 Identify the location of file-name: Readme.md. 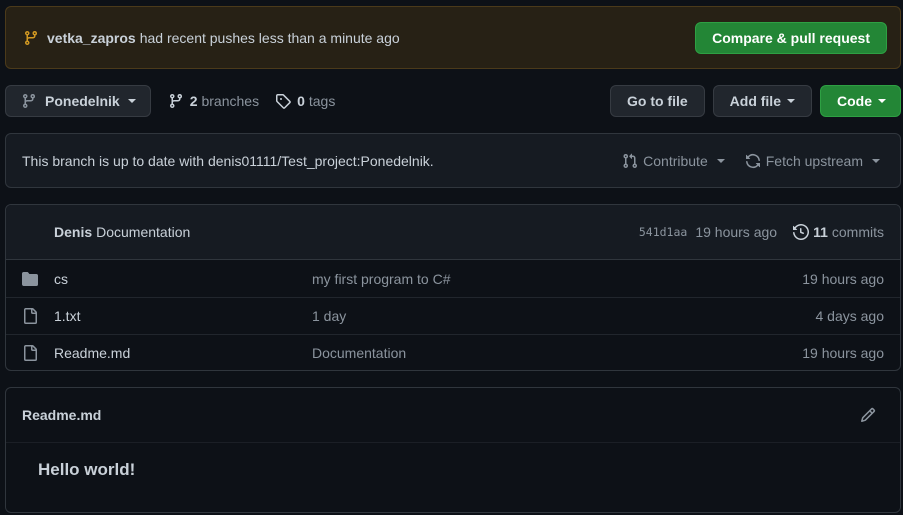
(183, 353).